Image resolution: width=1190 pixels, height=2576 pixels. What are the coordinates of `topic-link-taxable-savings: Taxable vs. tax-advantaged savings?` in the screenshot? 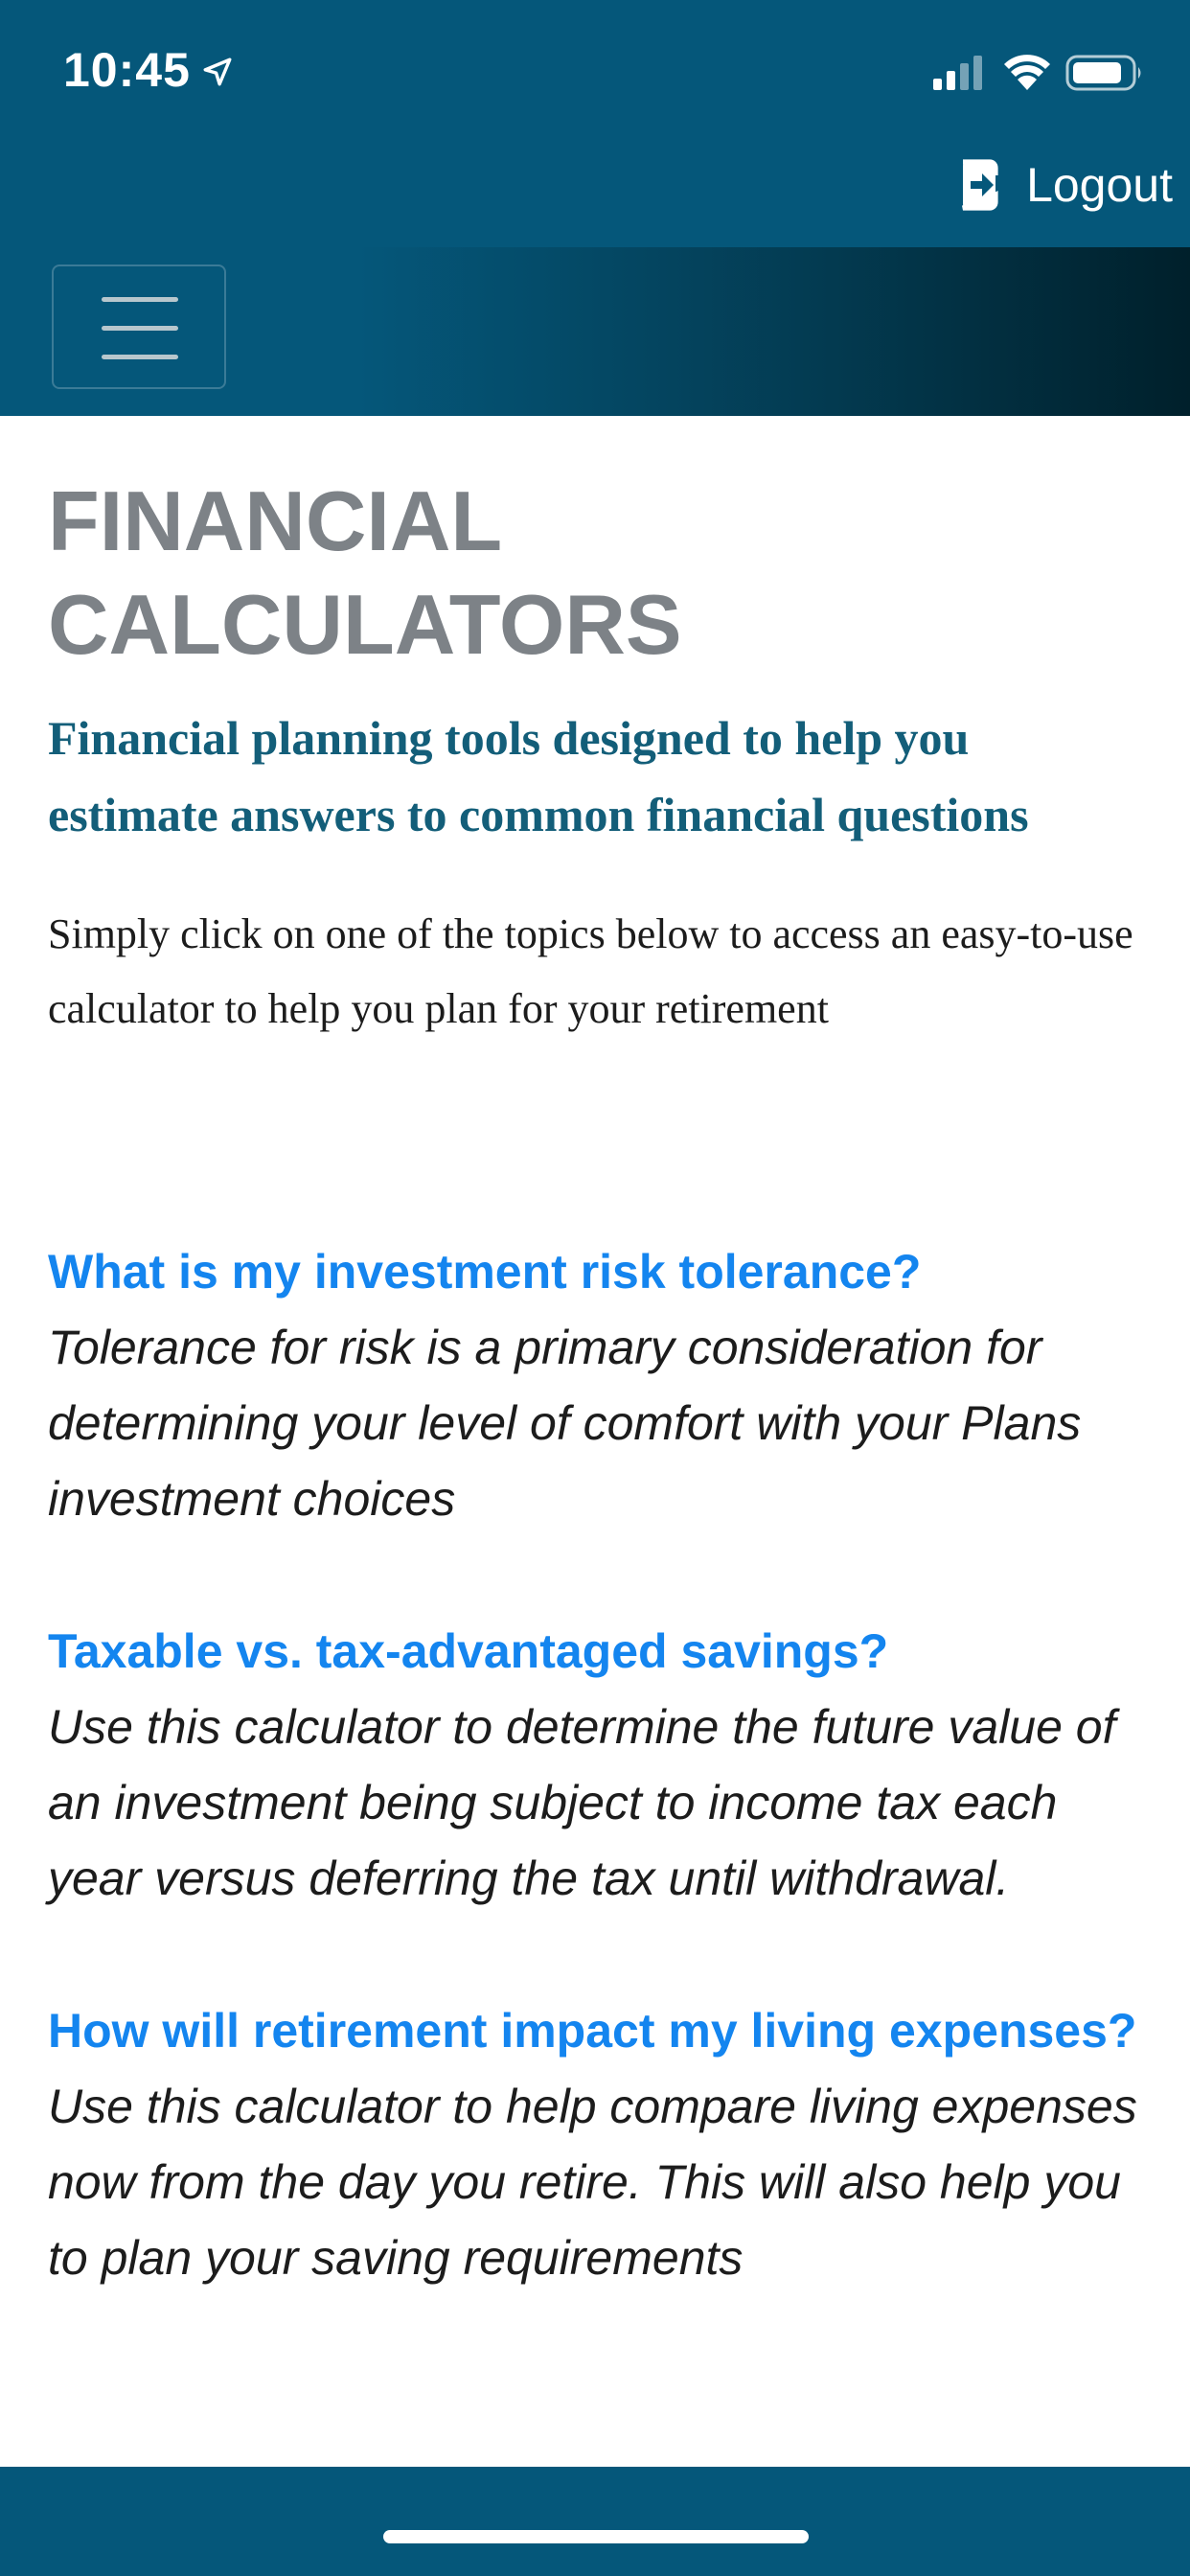 It's located at (599, 1652).